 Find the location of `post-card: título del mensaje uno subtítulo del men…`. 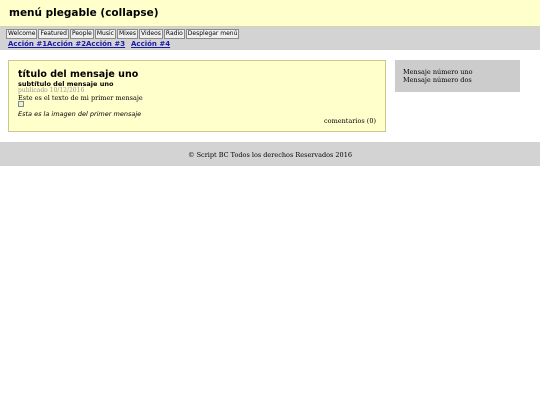

post-card: título del mensaje uno subtítulo del men… is located at coordinates (197, 96).